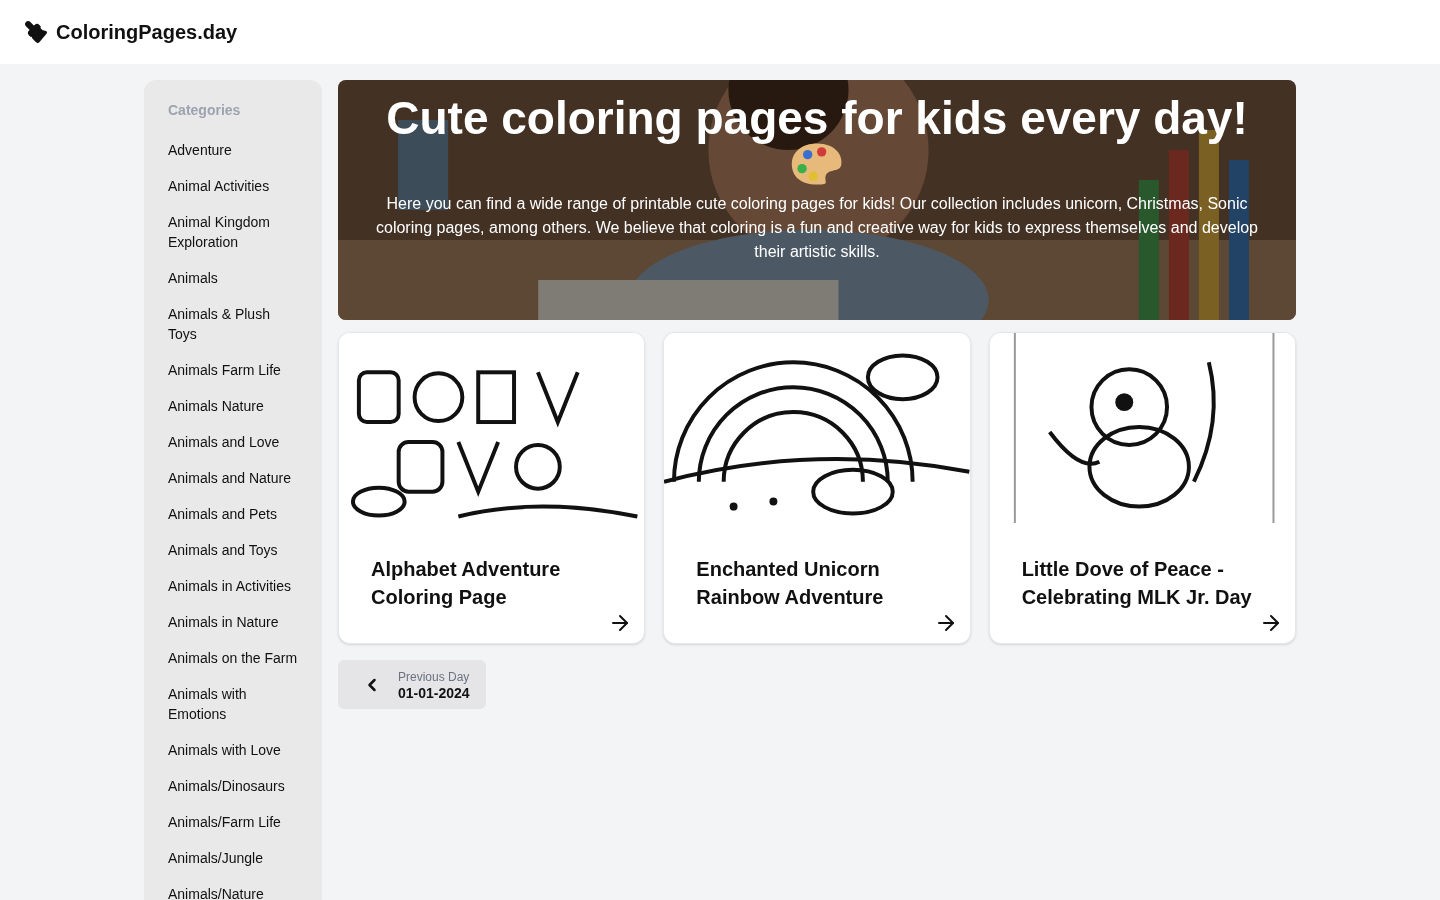  Describe the element at coordinates (224, 442) in the screenshot. I see `category-link: Animals and Love` at that location.